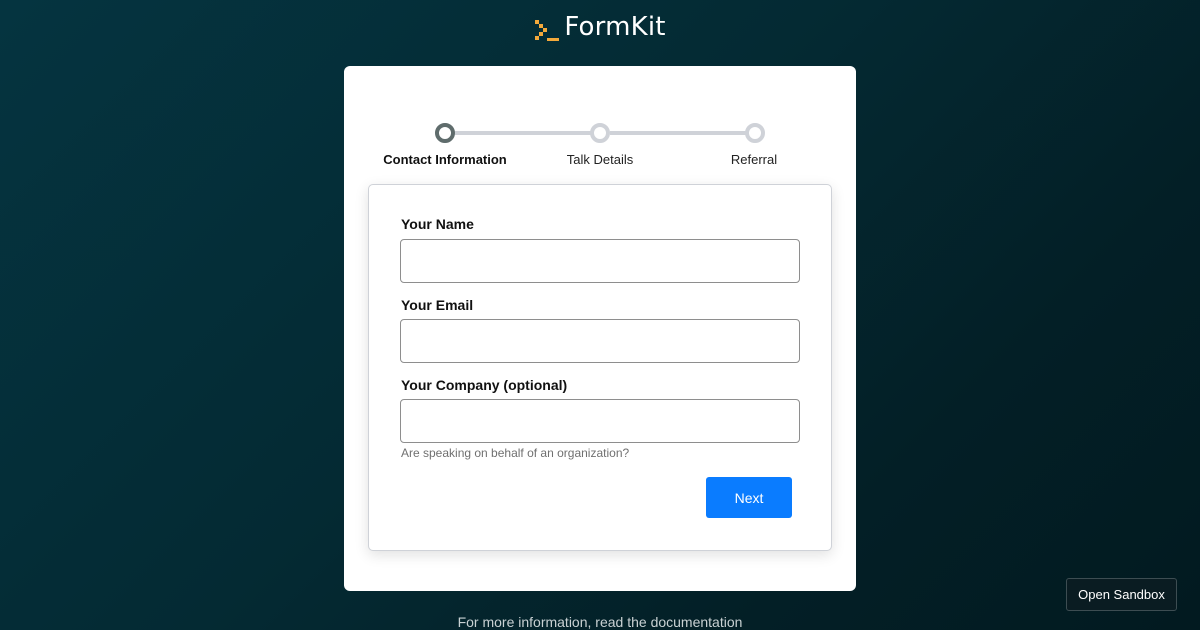  I want to click on step-label-contact-information: Contact Information, so click(445, 159).